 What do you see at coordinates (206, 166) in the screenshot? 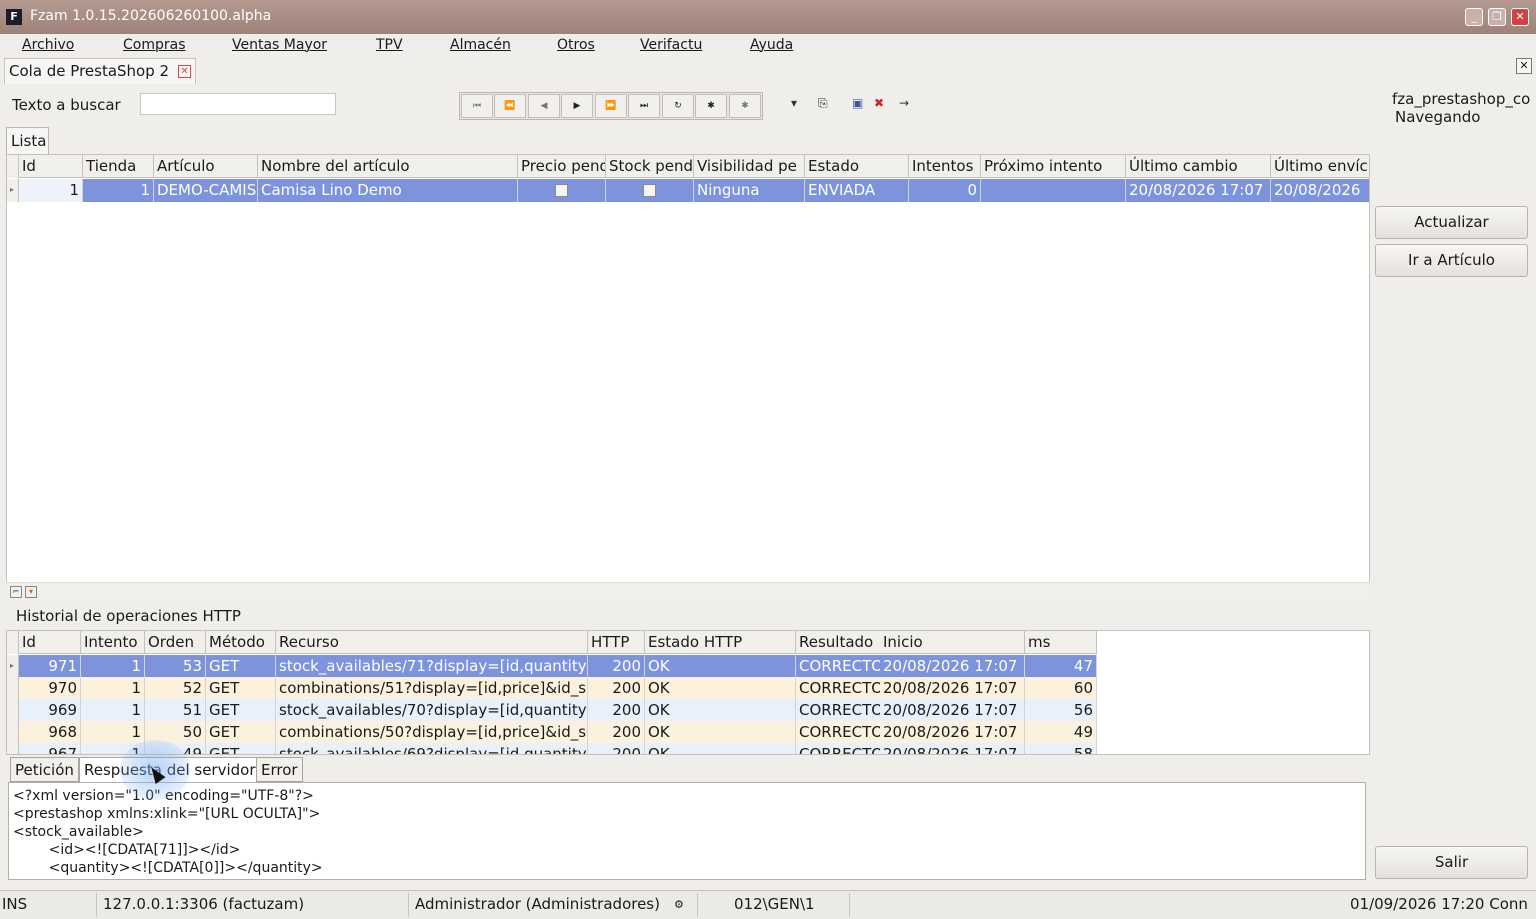
I see `col-articulo: Artículo` at bounding box center [206, 166].